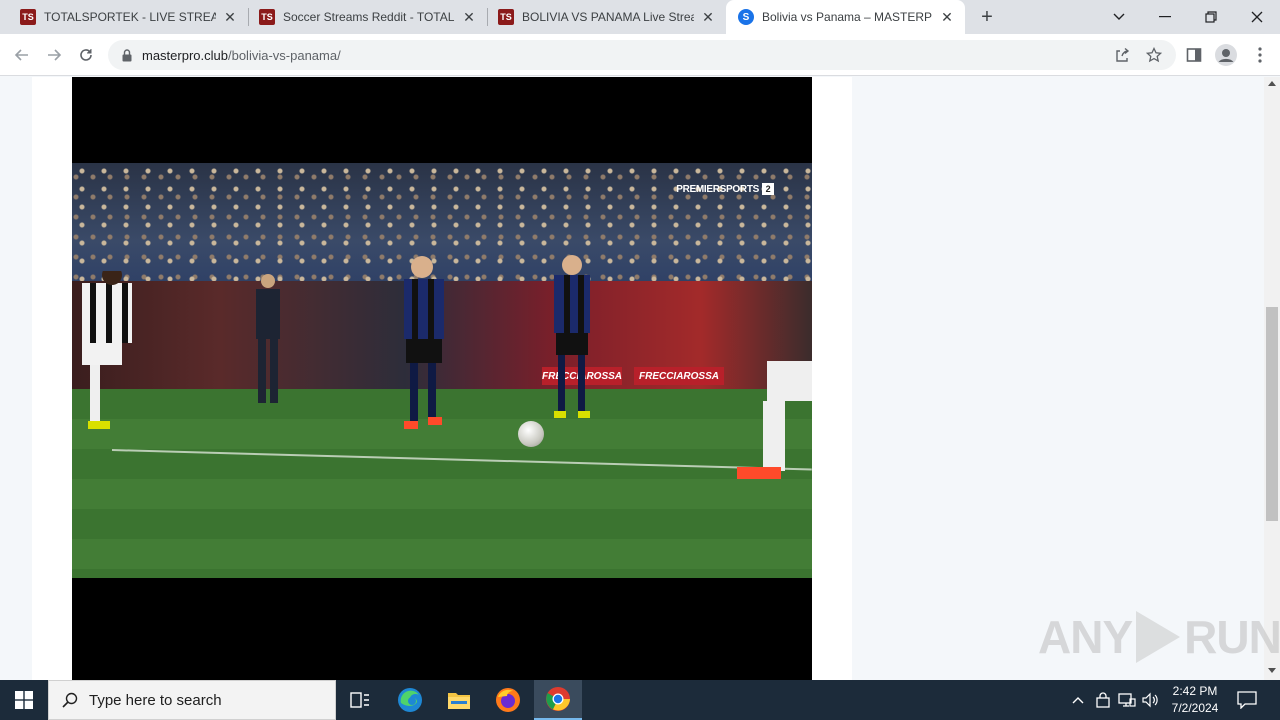 The height and width of the screenshot is (720, 1280). I want to click on anyrun-watermark: ANY RUN, so click(1159, 637).